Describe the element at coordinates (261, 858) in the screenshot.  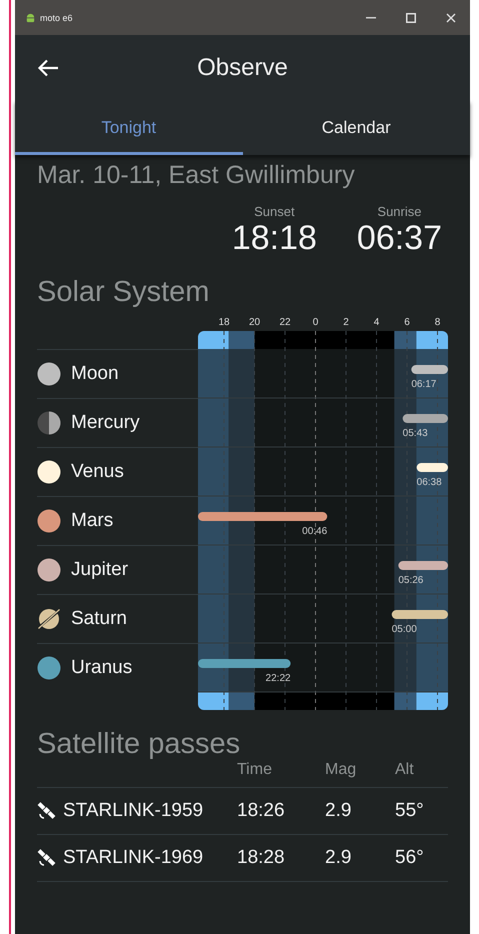
I see `pass-time: 18:28` at that location.